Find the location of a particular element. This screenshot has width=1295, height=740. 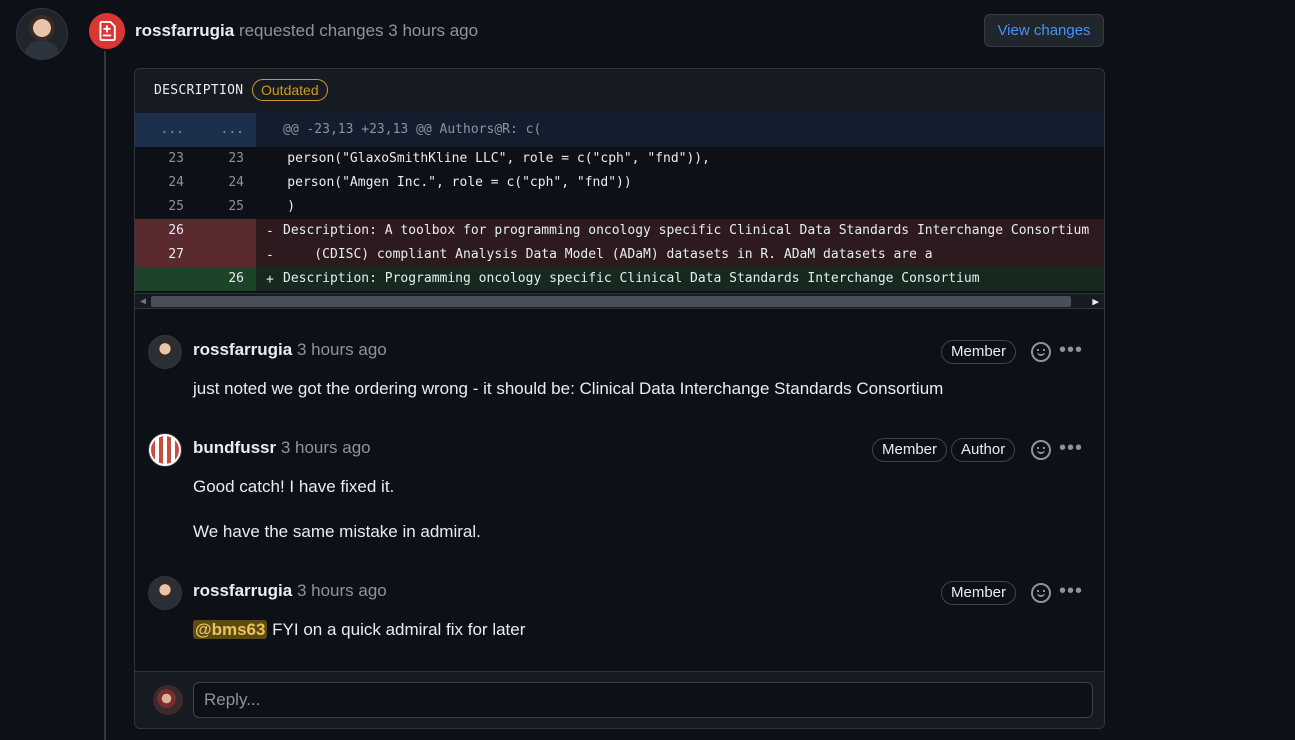

diff-horizontal-scrollbar: ◀ ▶ is located at coordinates (619, 301).